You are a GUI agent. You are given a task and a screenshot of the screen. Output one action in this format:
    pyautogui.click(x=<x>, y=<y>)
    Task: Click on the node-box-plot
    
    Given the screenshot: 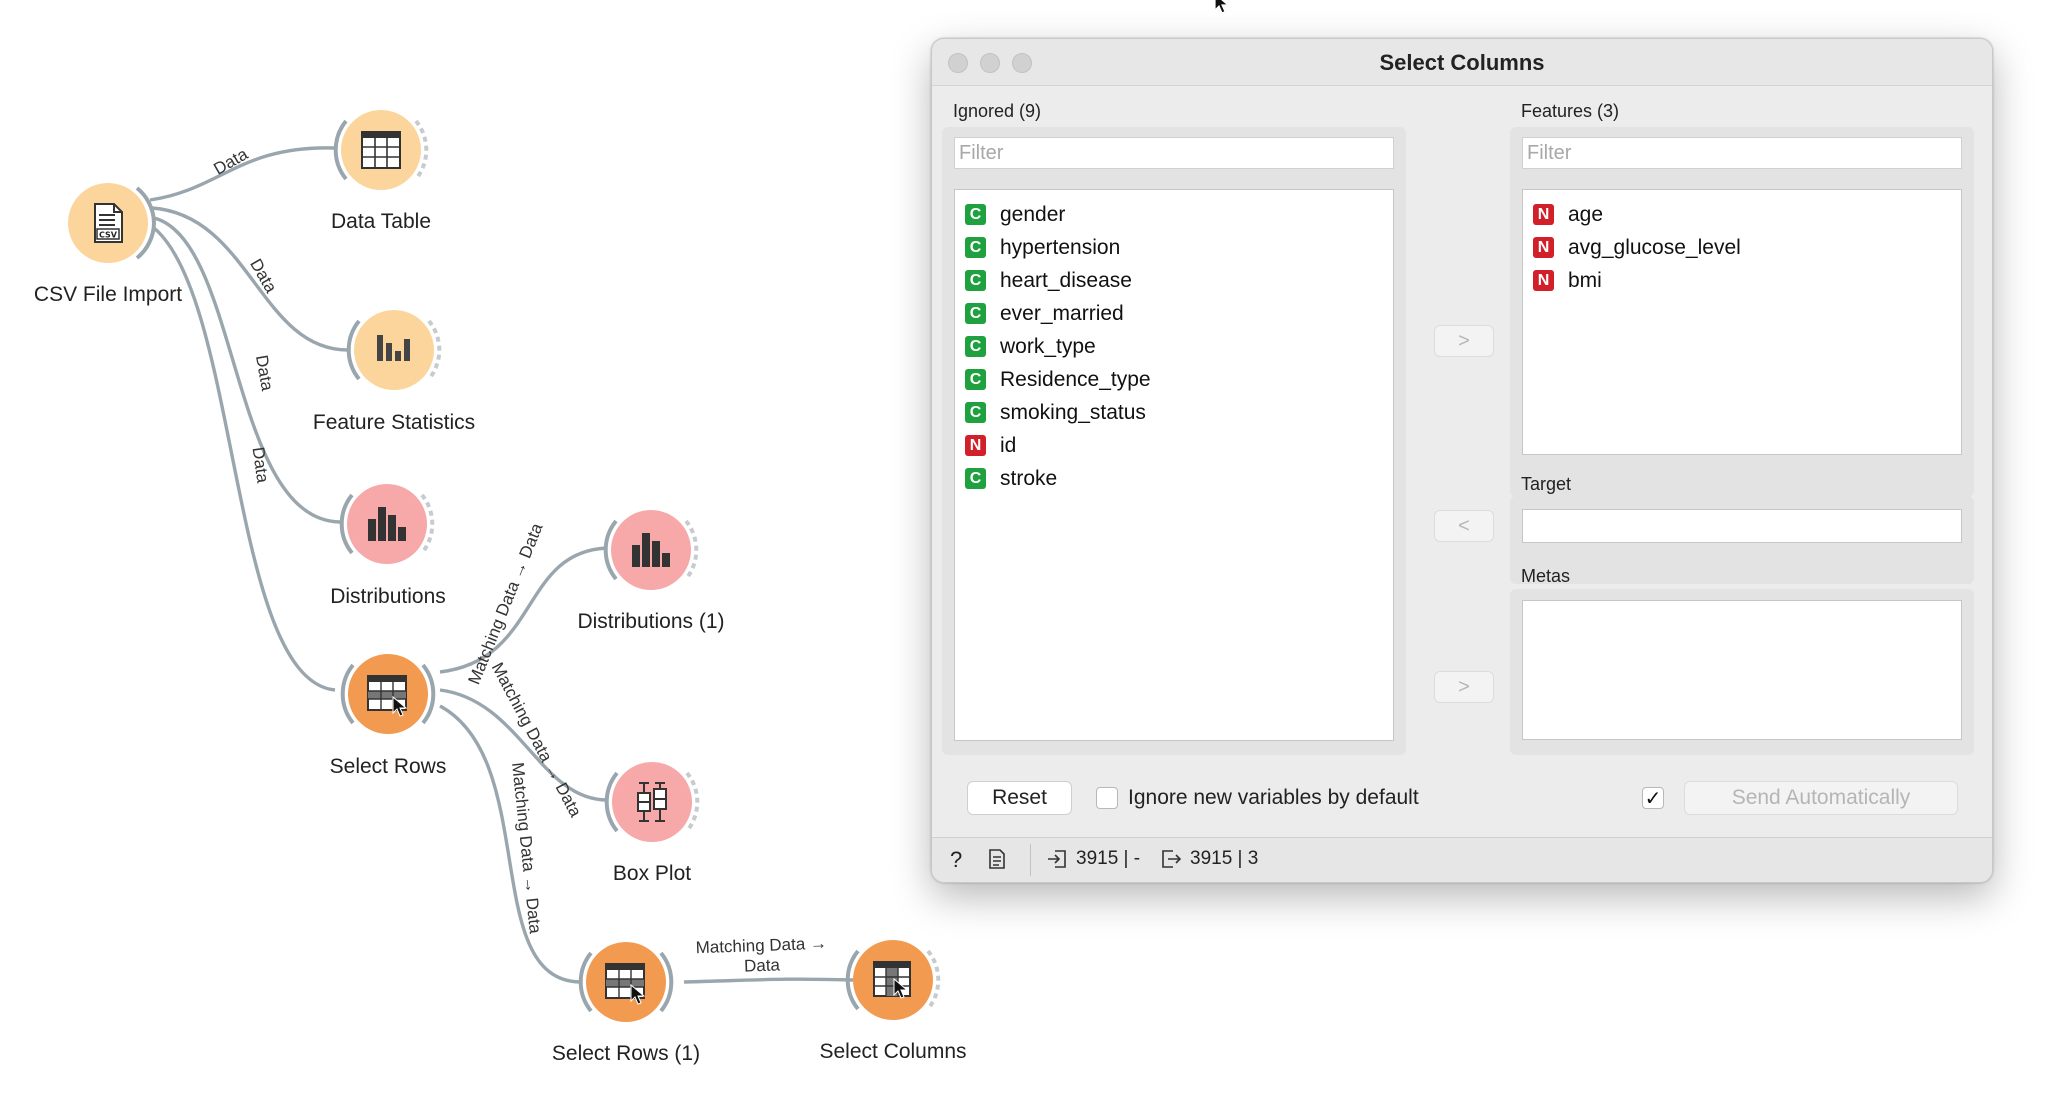 What is the action you would take?
    pyautogui.click(x=652, y=802)
    